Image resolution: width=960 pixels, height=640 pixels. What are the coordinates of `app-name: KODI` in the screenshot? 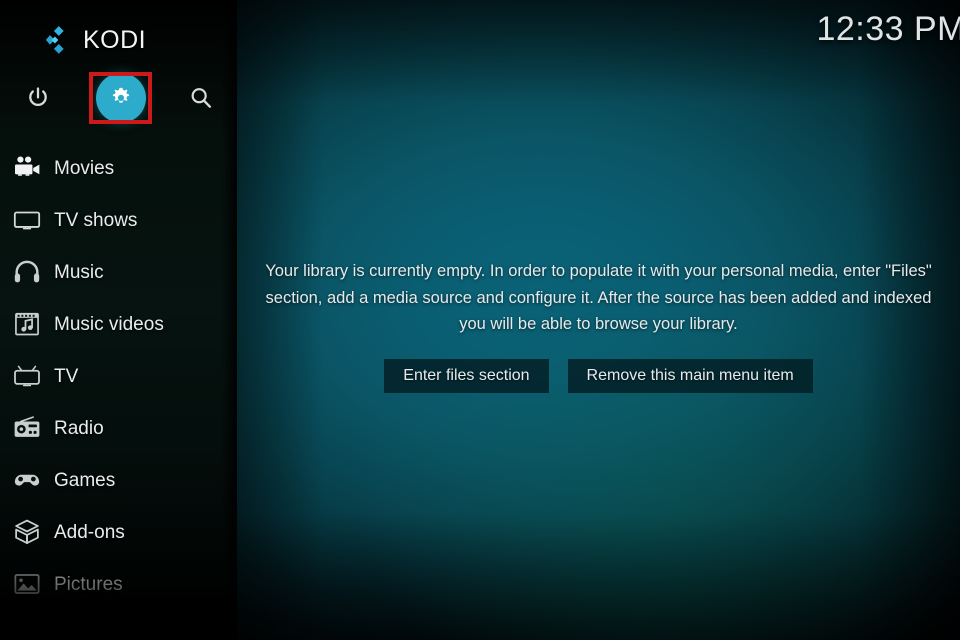 It's located at (115, 39).